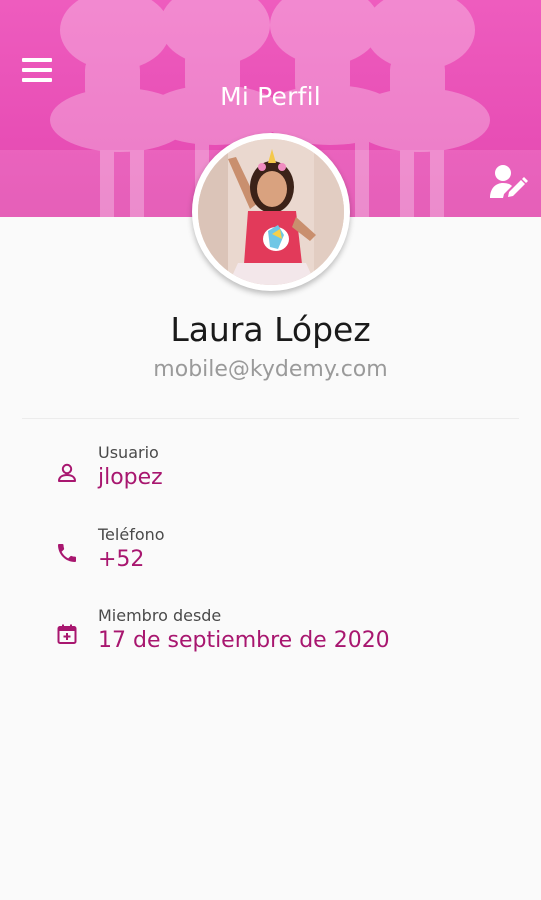  Describe the element at coordinates (121, 559) in the screenshot. I see `detail-value: +52` at that location.